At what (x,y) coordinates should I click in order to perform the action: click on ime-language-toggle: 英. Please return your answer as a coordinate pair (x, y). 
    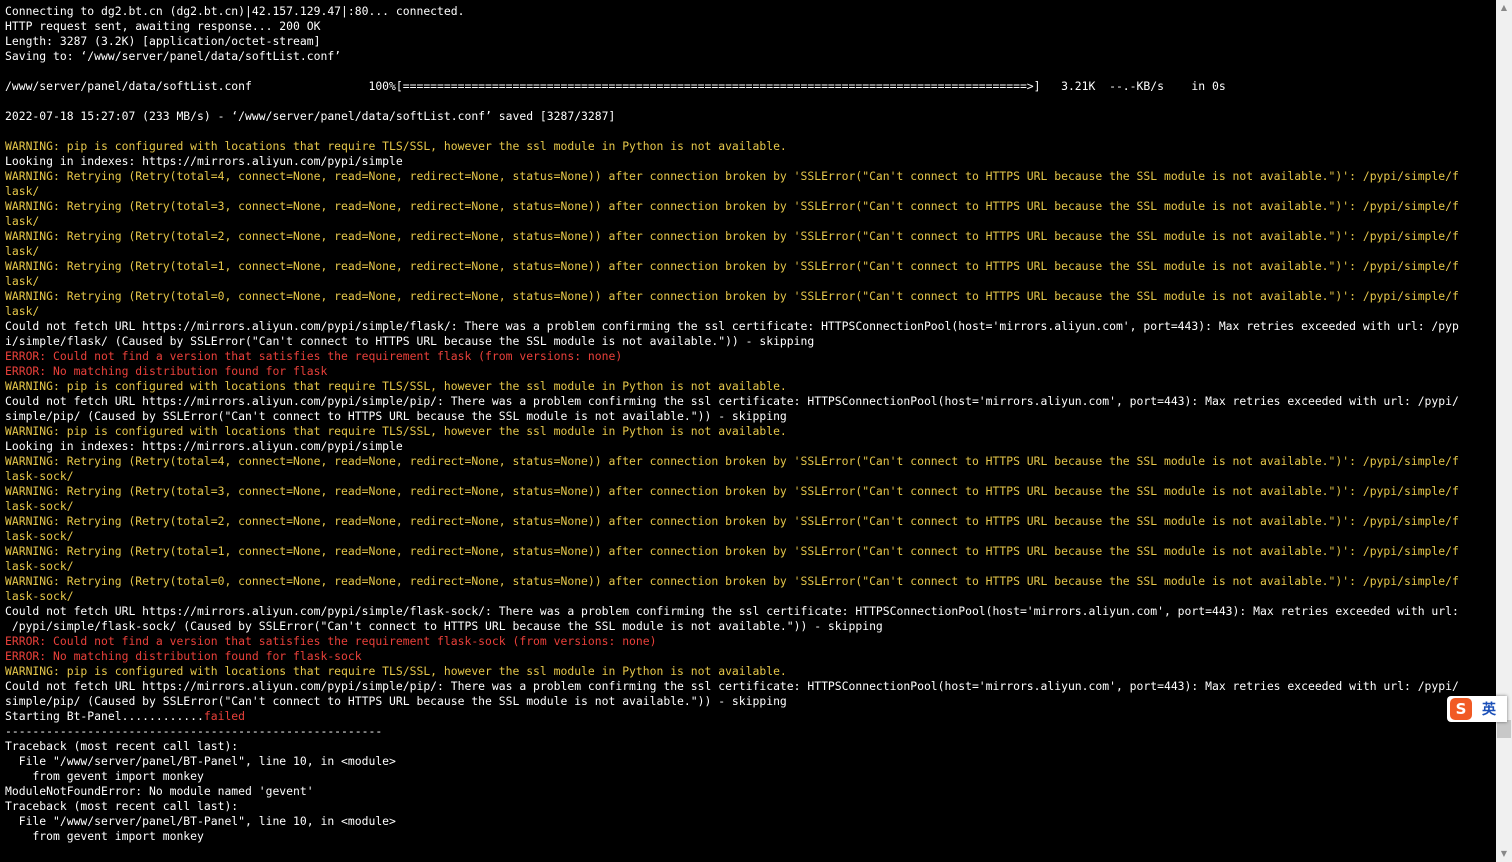
    Looking at the image, I should click on (1489, 709).